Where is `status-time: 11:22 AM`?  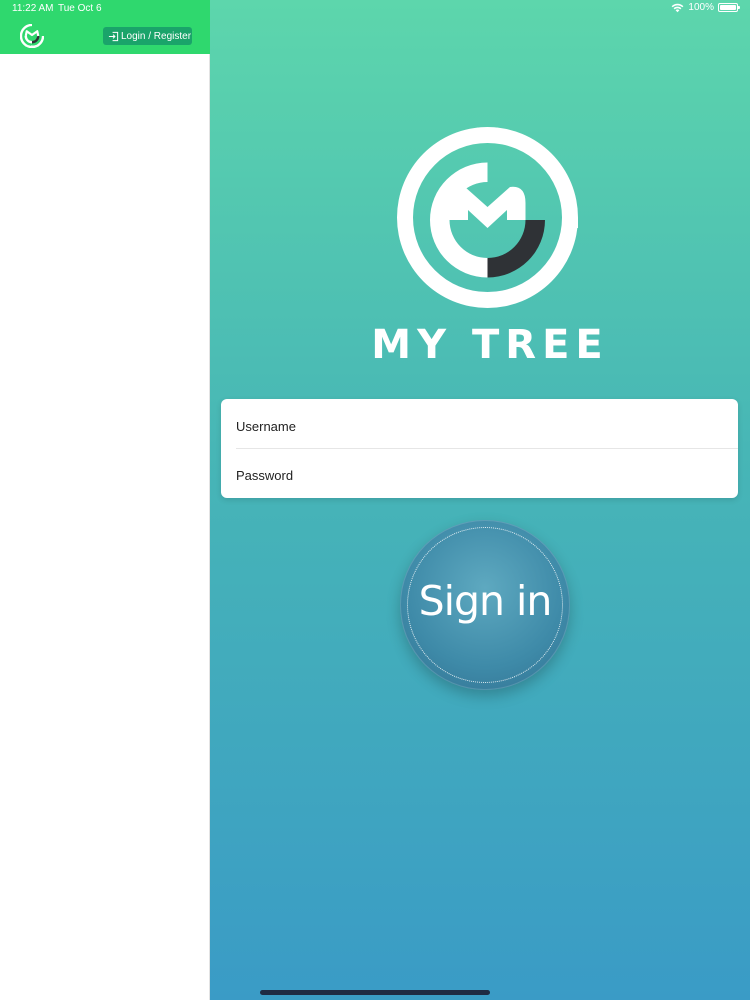
status-time: 11:22 AM is located at coordinates (33, 8).